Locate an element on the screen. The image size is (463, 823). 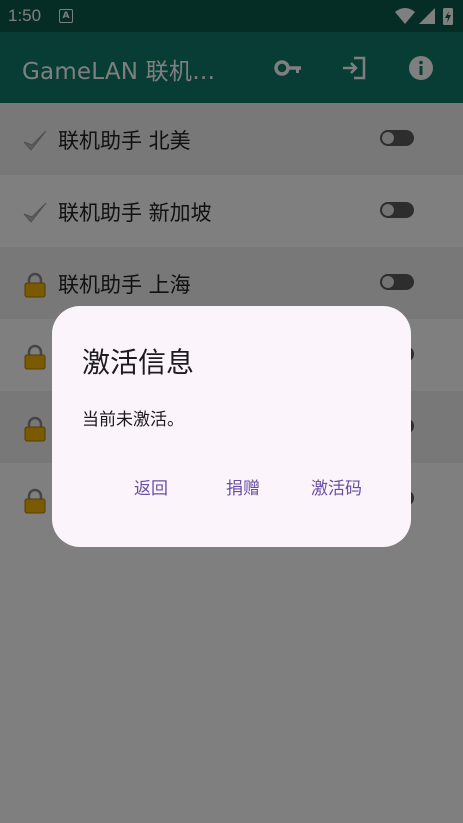
dialog-title: 激活信息 is located at coordinates (138, 362).